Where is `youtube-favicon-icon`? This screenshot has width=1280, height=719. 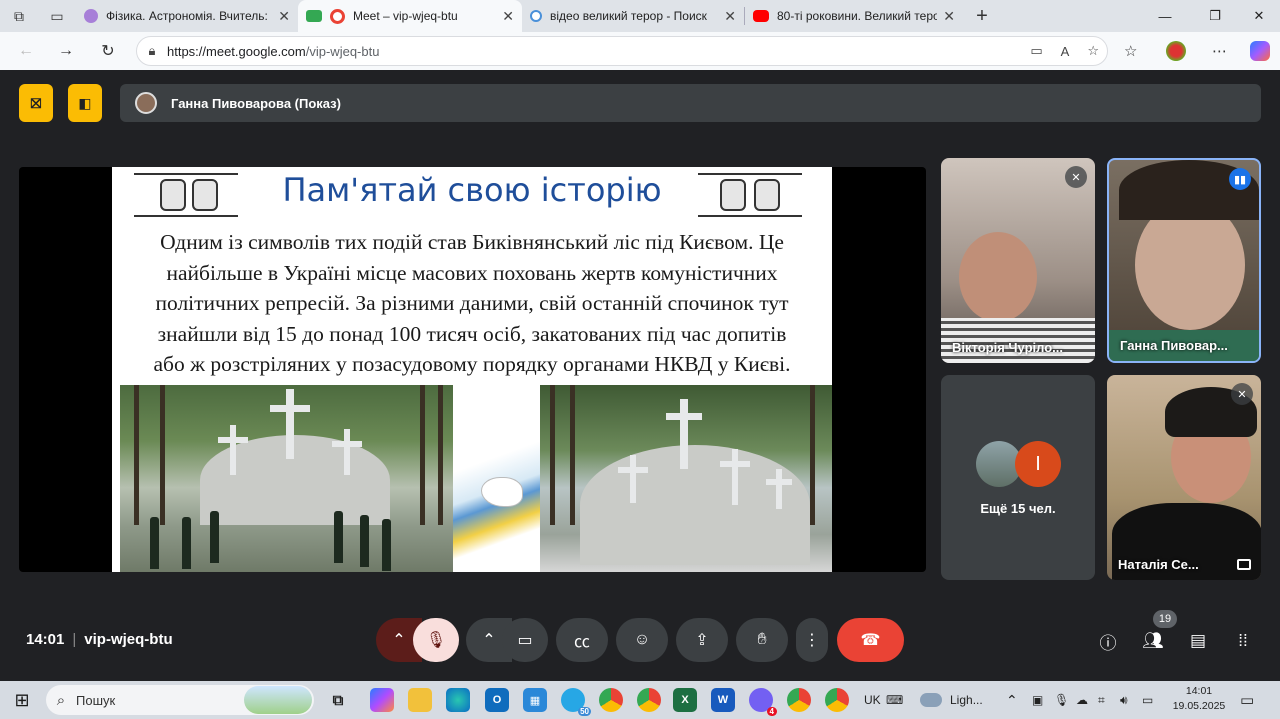
youtube-favicon-icon is located at coordinates (761, 16).